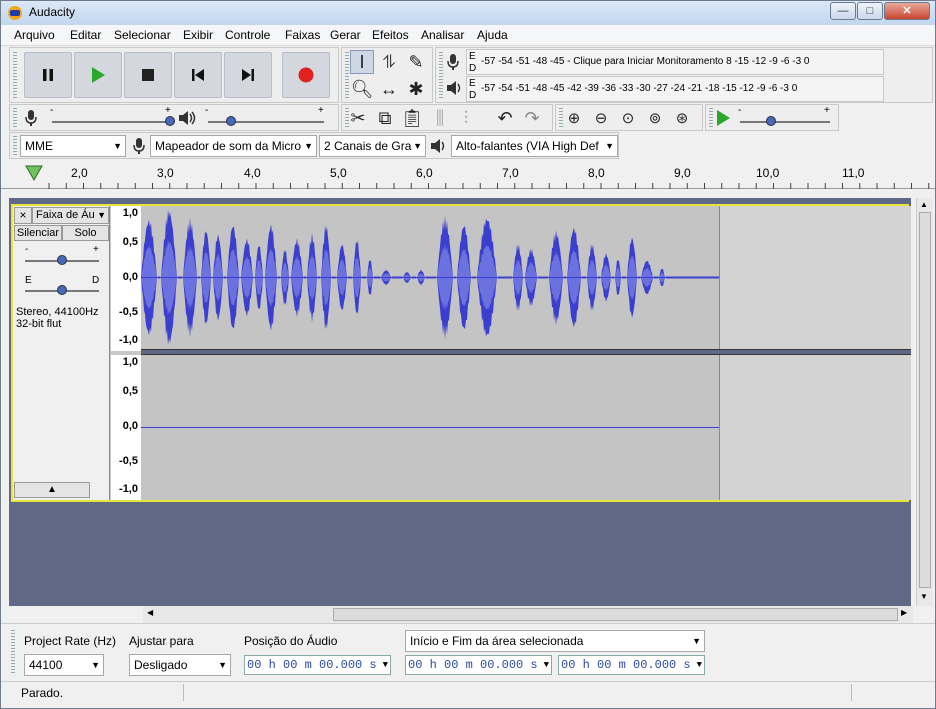  I want to click on solo-button: Solo, so click(85, 233).